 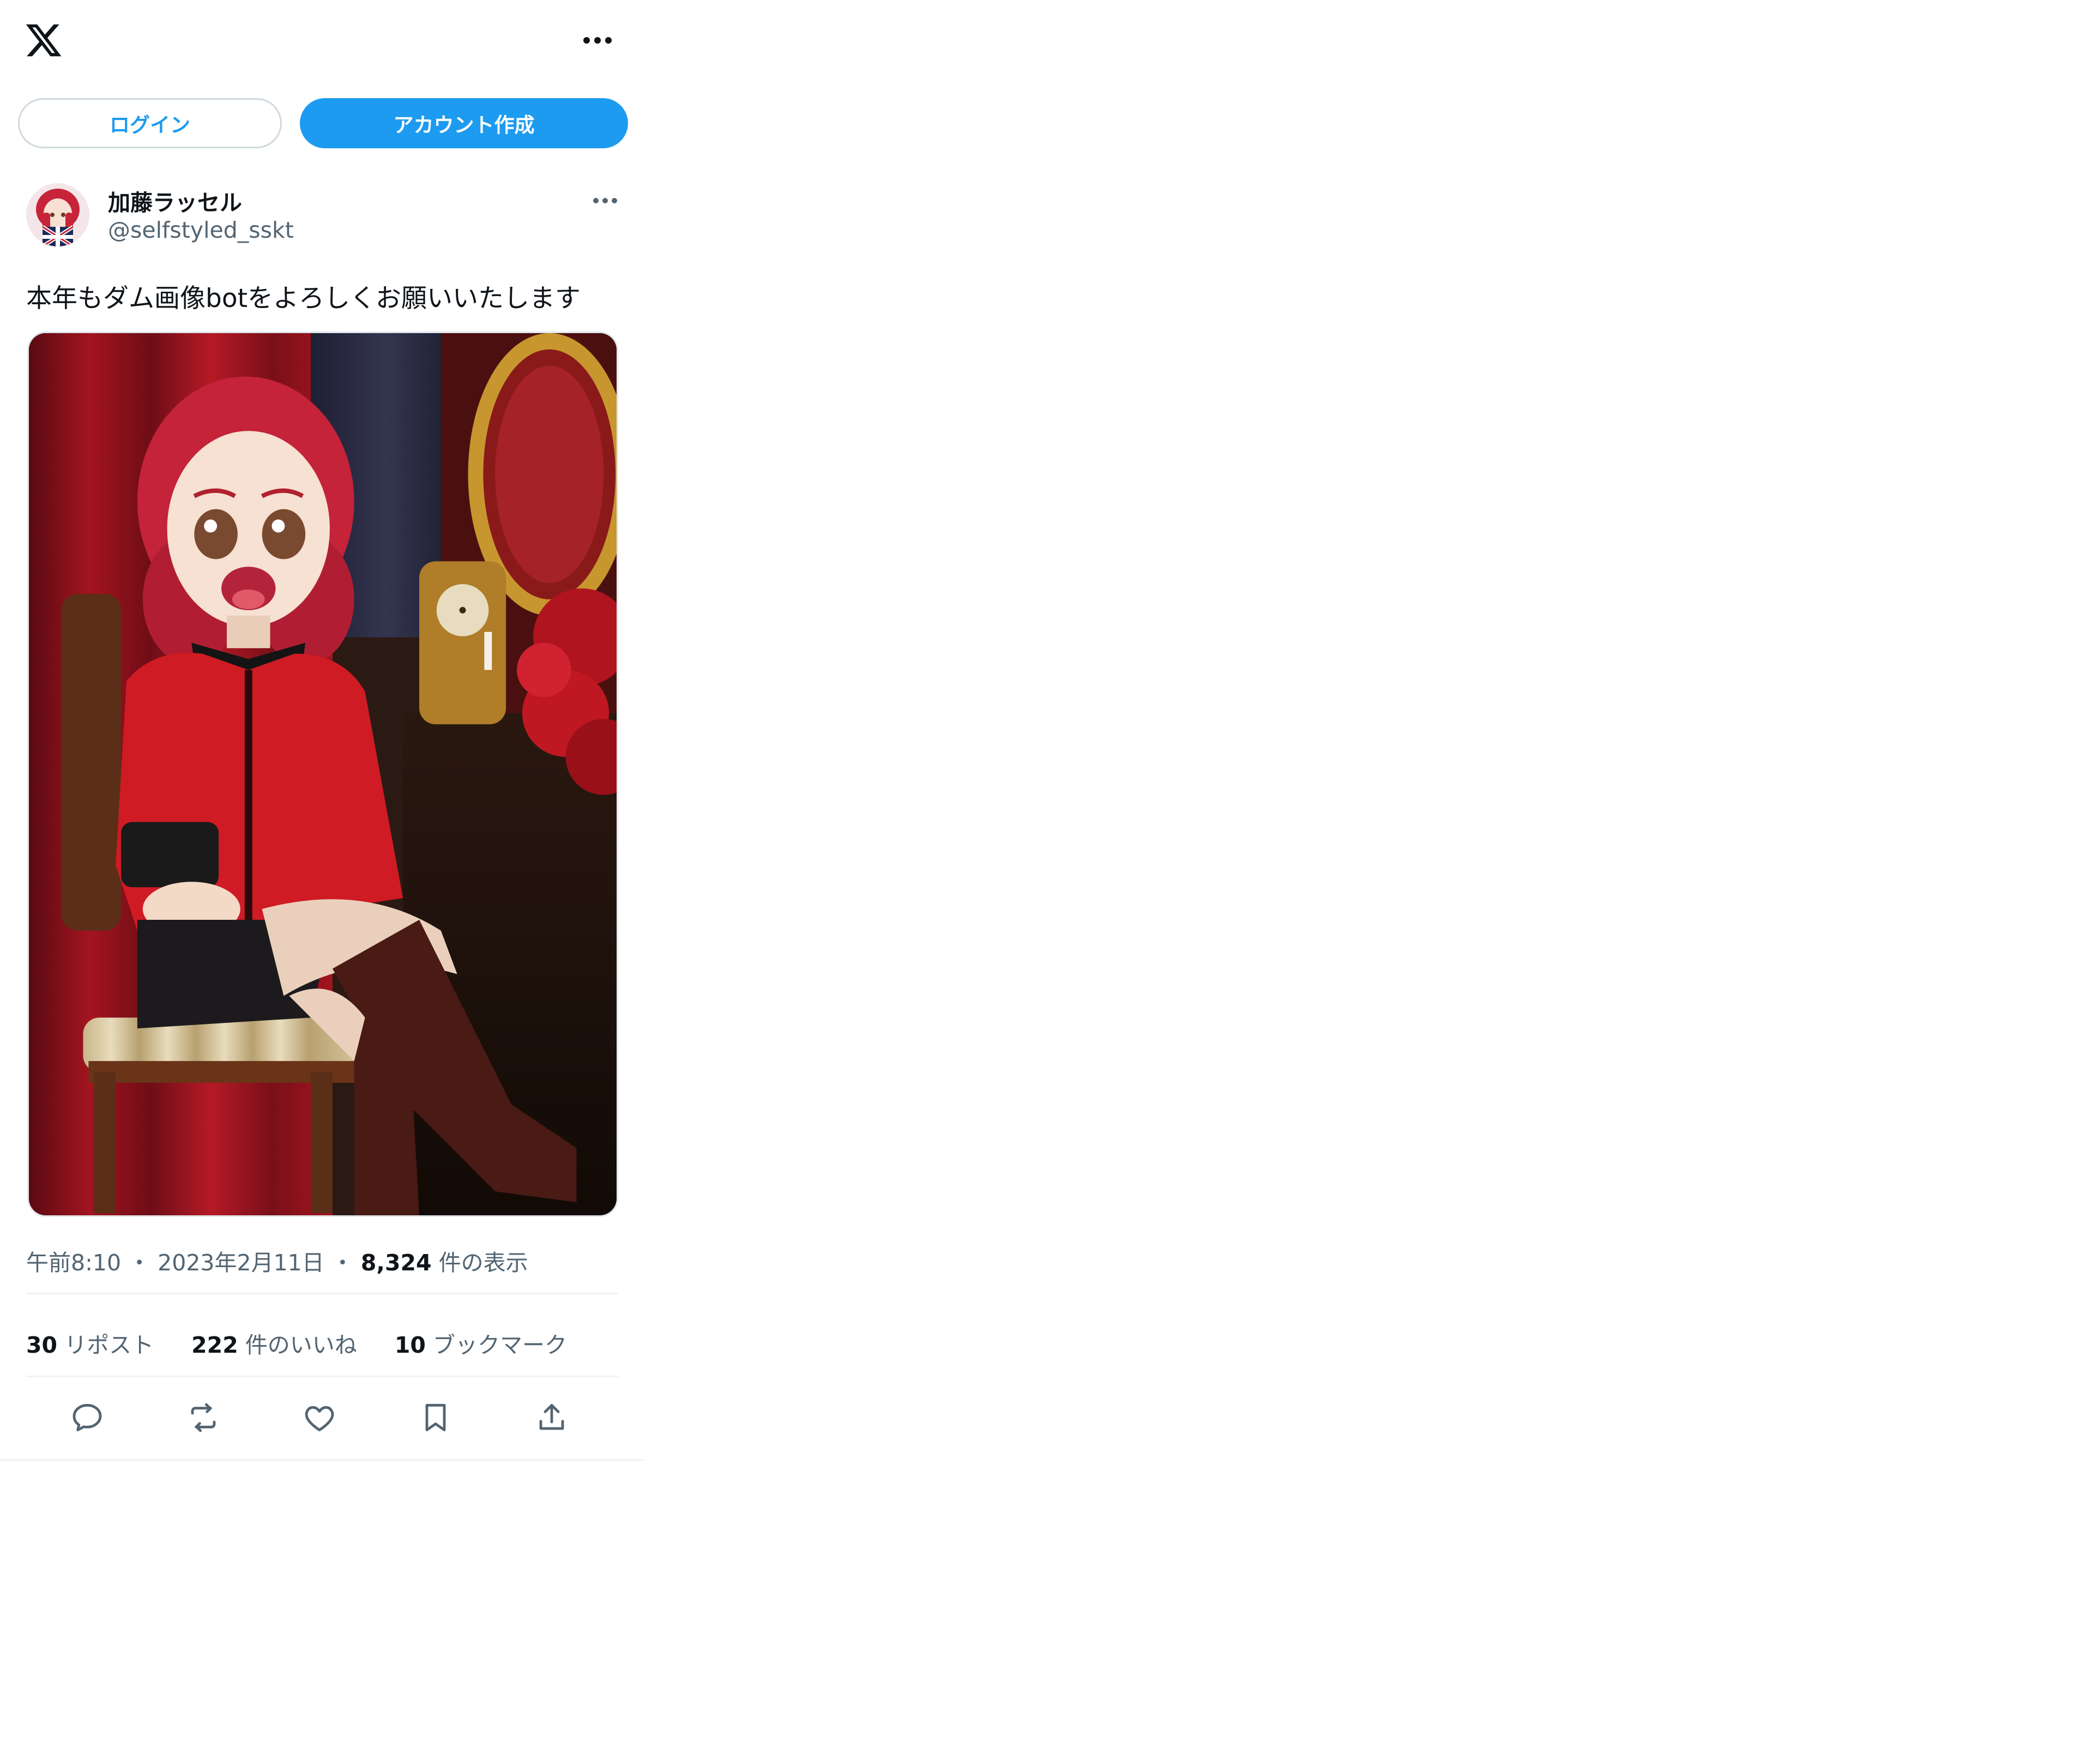 I want to click on bookmarks-count: 10, so click(x=410, y=1345).